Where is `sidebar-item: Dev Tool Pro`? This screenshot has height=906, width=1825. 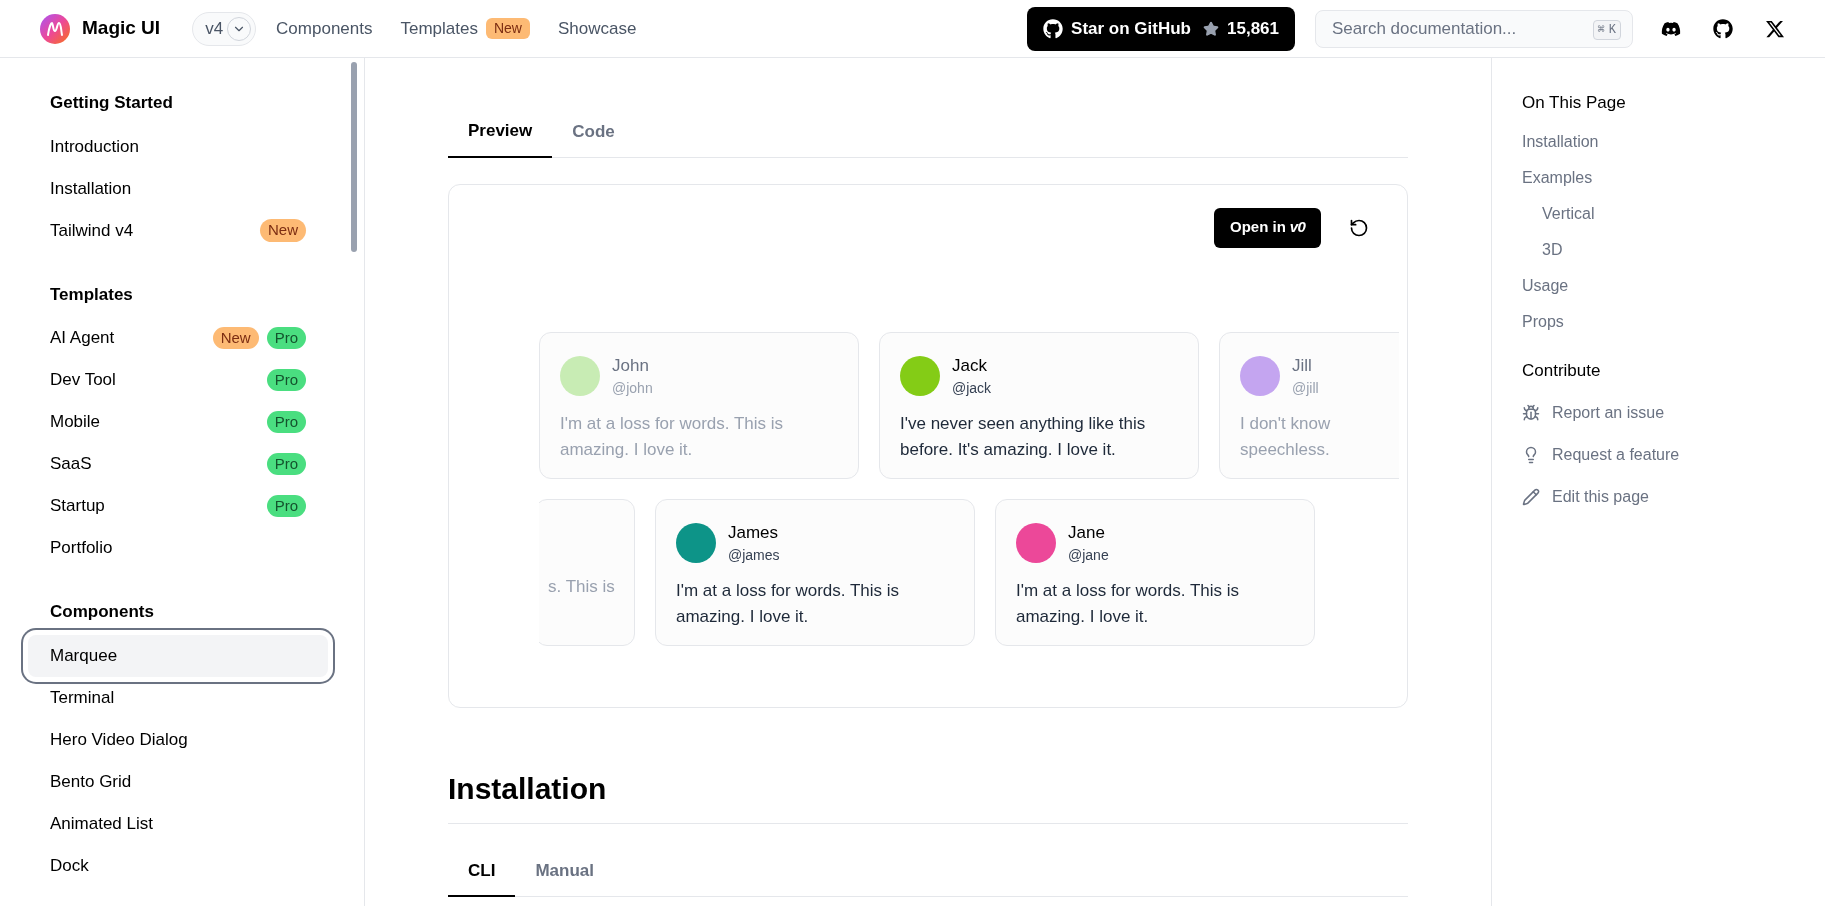 sidebar-item: Dev Tool Pro is located at coordinates (178, 380).